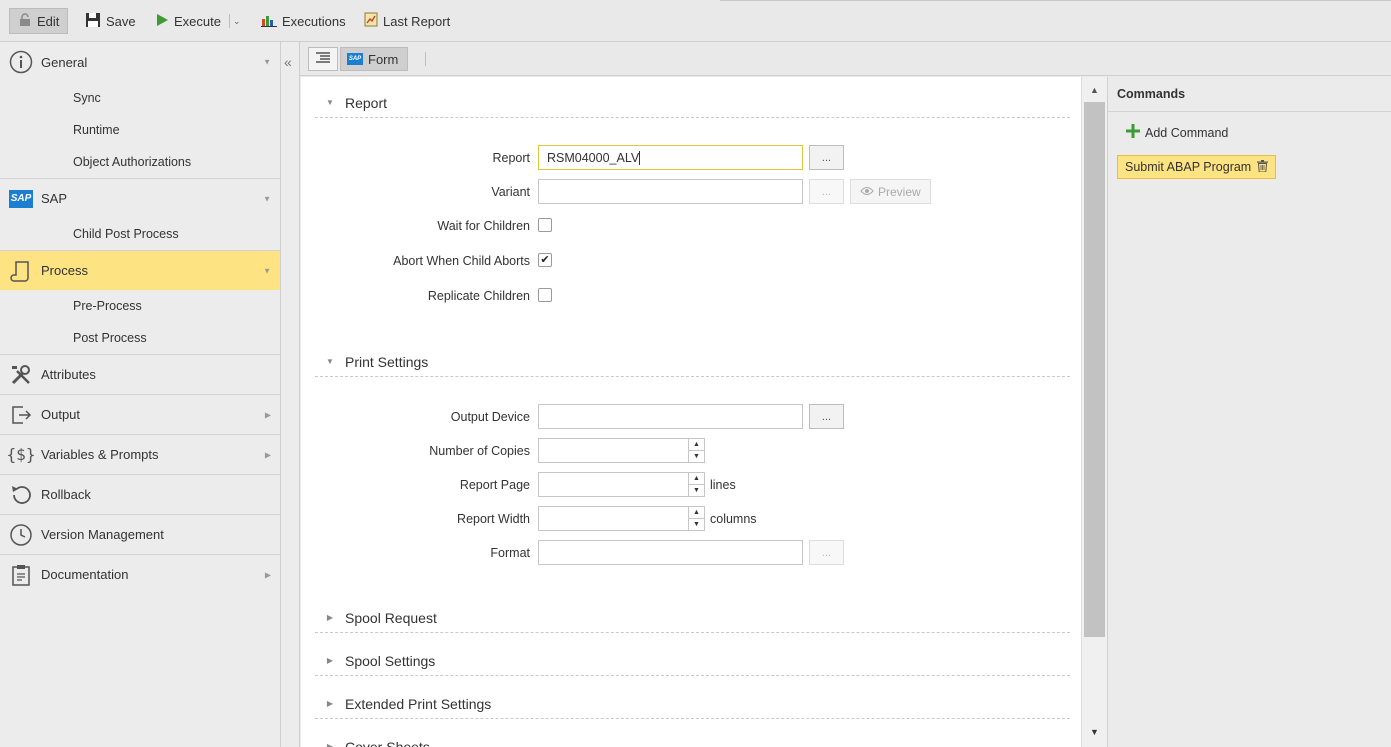  What do you see at coordinates (692, 362) in the screenshot?
I see `section-print-settings-header: ▼ Print Settings` at bounding box center [692, 362].